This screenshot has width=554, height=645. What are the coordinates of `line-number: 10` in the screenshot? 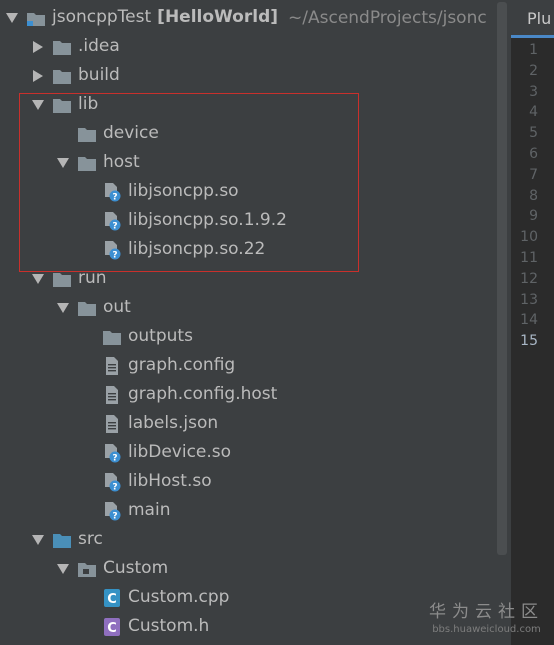 It's located at (529, 237).